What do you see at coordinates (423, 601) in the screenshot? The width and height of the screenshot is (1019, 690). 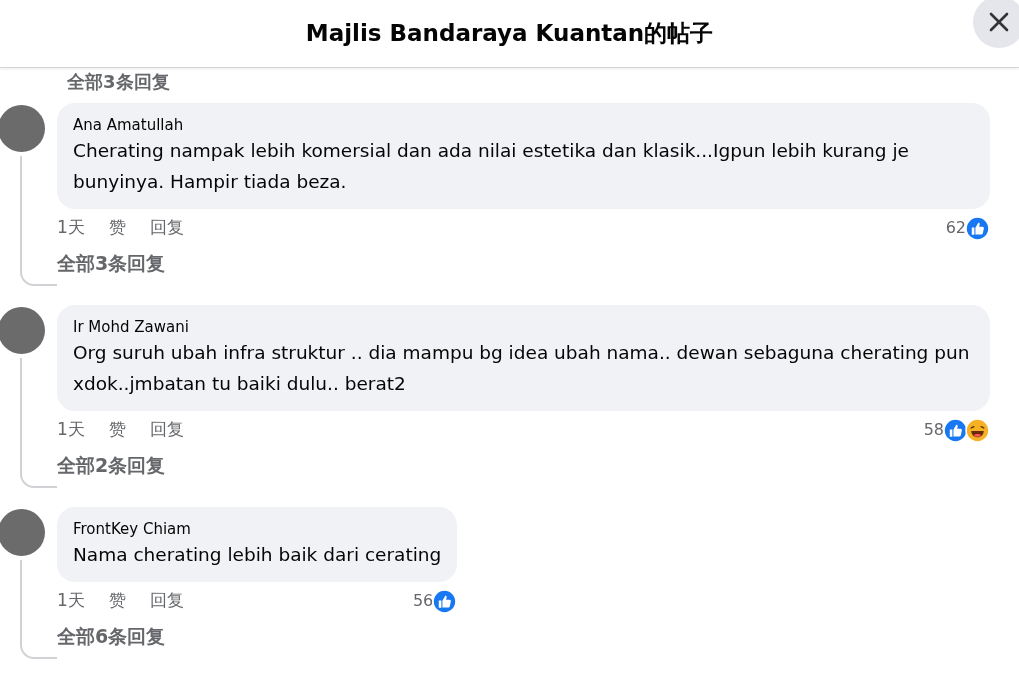 I see `reaction-count: 56` at bounding box center [423, 601].